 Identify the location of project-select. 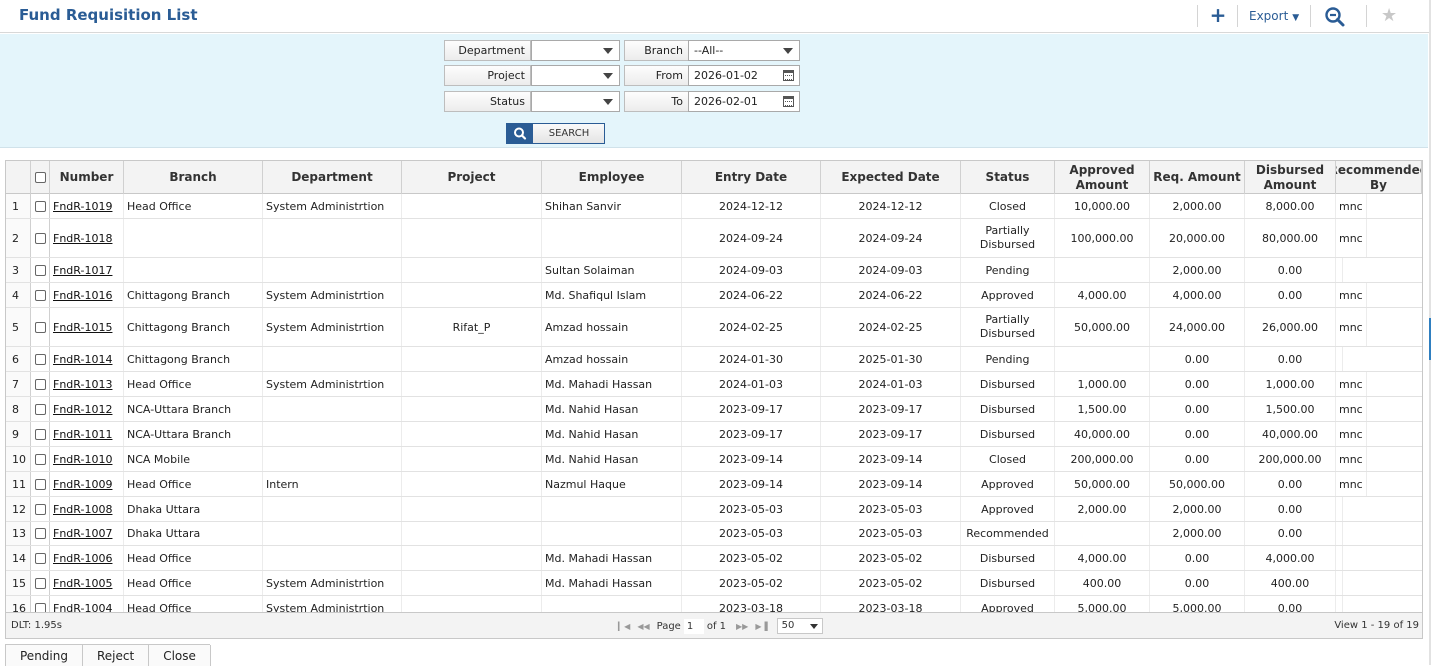
(575, 75).